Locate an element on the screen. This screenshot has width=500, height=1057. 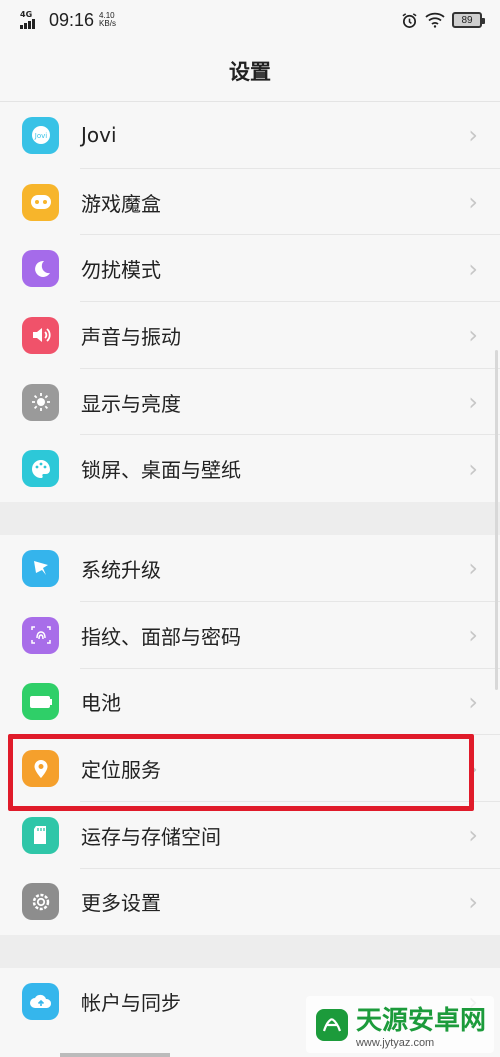
settings-item-label: 勿扰模式 is located at coordinates (121, 270).